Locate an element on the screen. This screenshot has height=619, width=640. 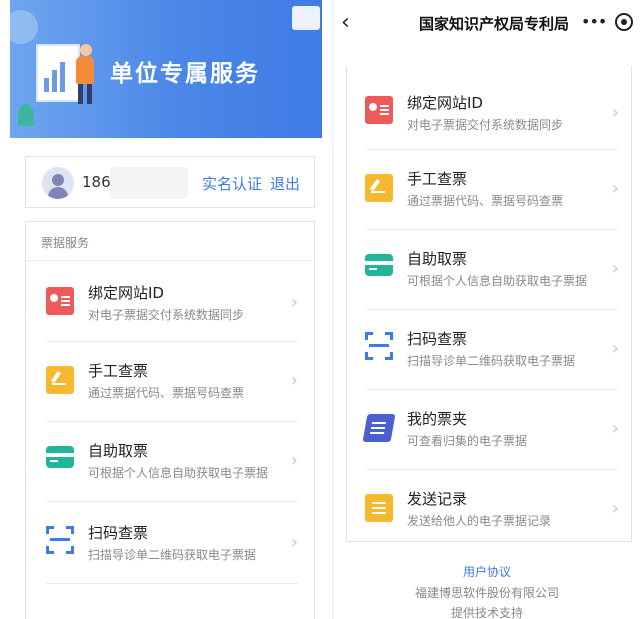
avatar is located at coordinates (58, 183).